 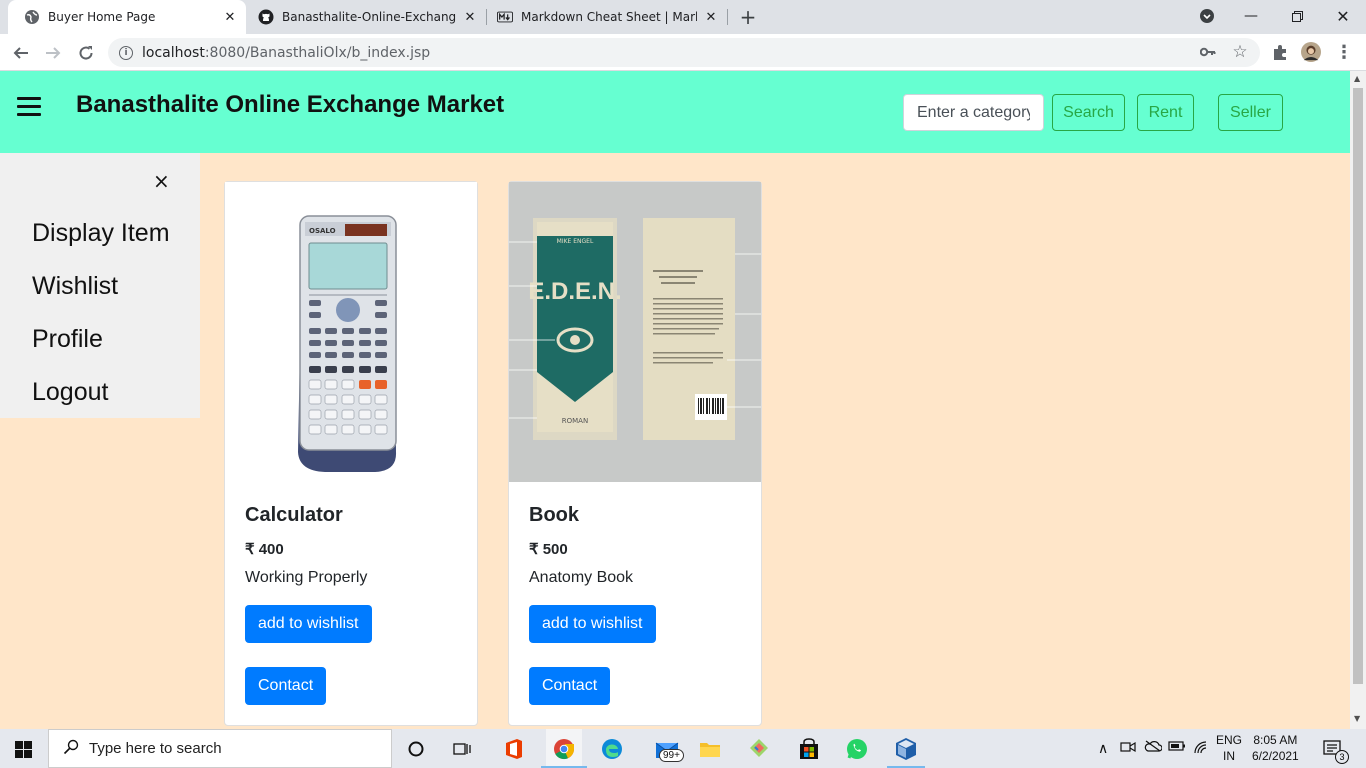 I want to click on product-description: Working Properly, so click(x=306, y=577).